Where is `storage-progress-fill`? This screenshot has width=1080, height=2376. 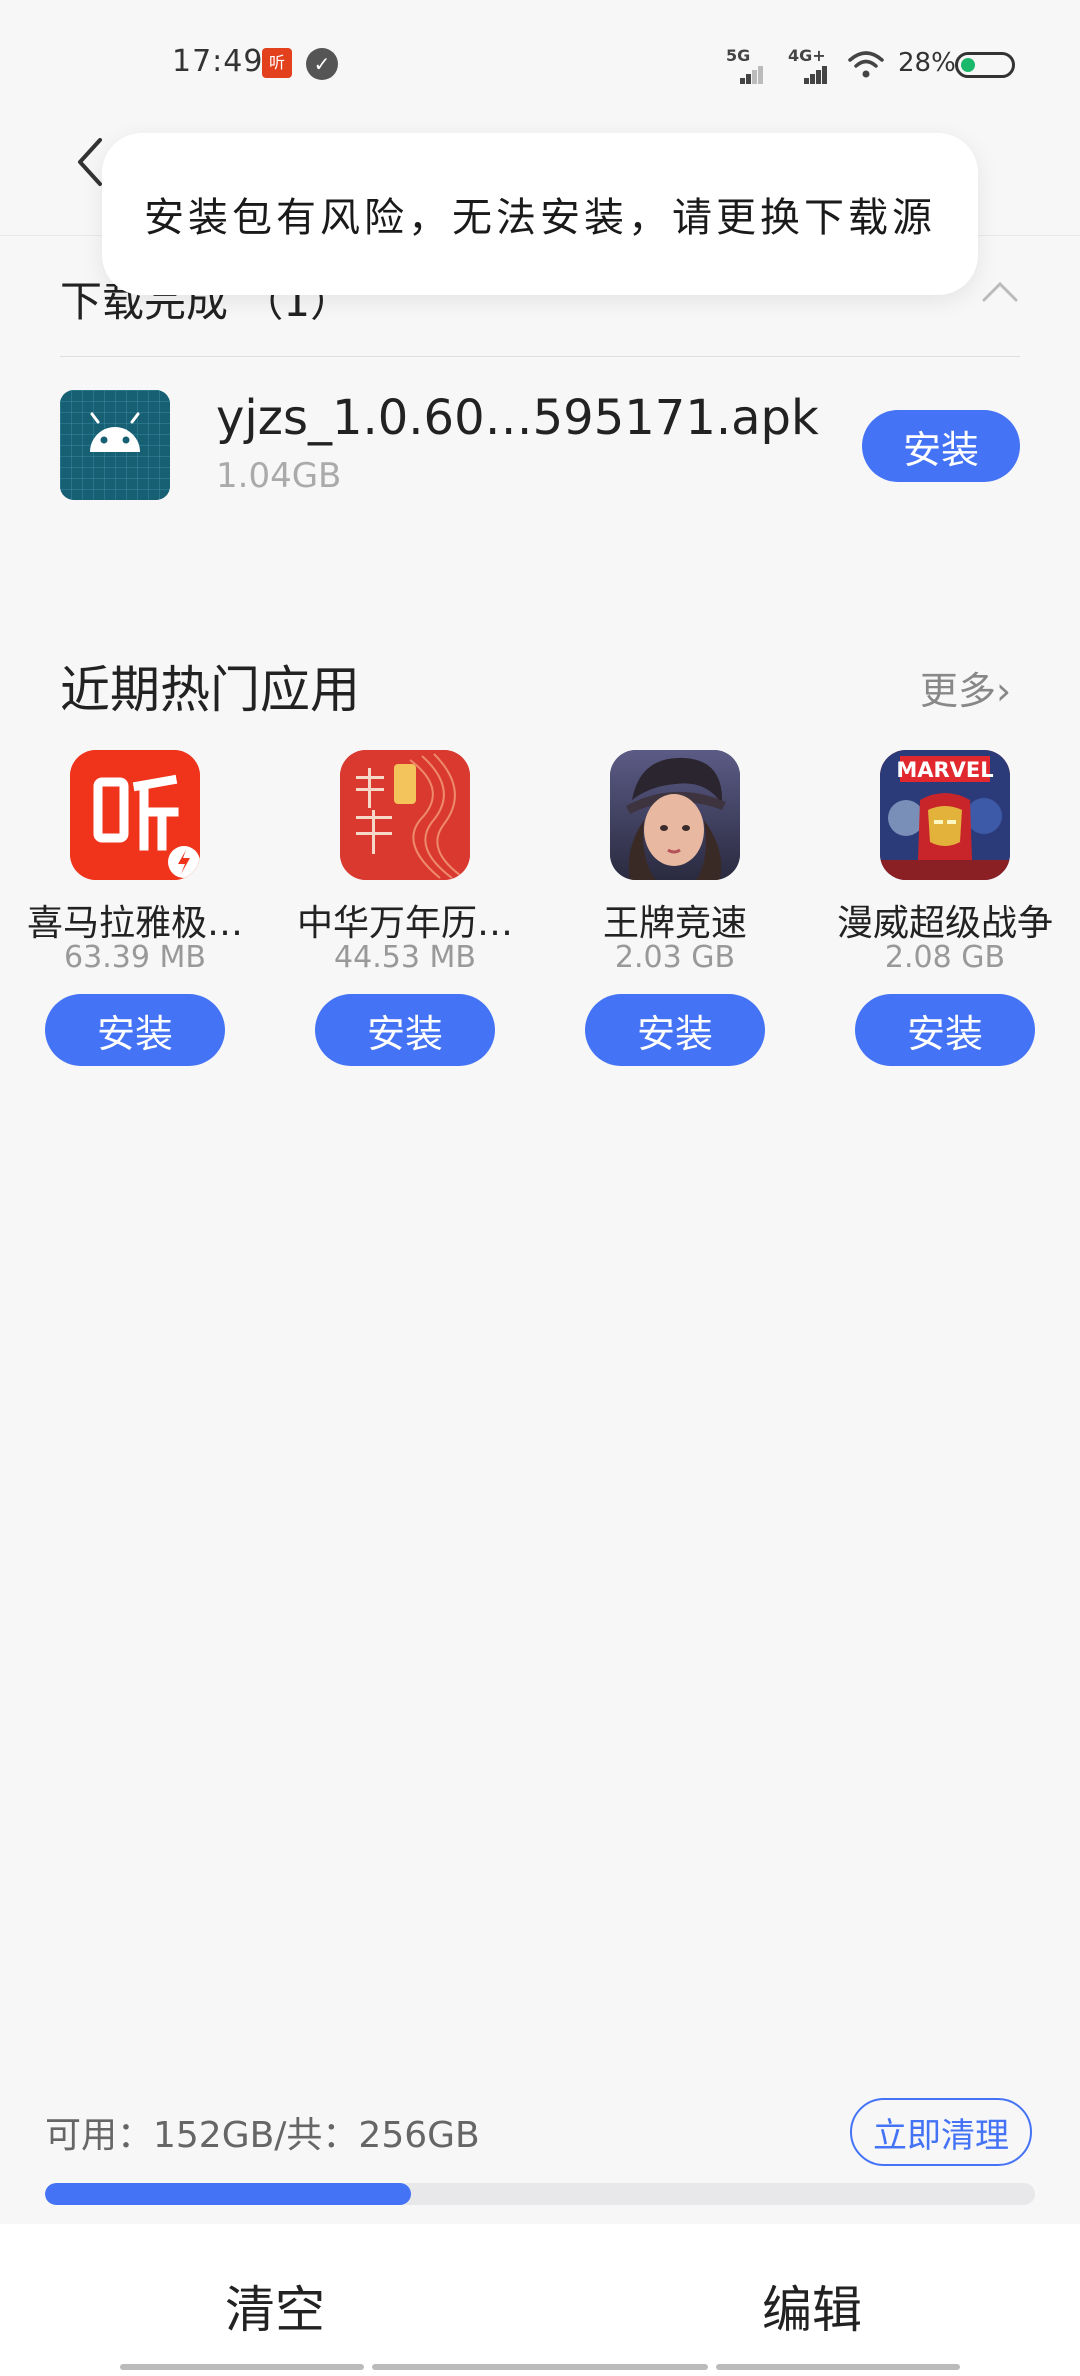
storage-progress-fill is located at coordinates (228, 2194).